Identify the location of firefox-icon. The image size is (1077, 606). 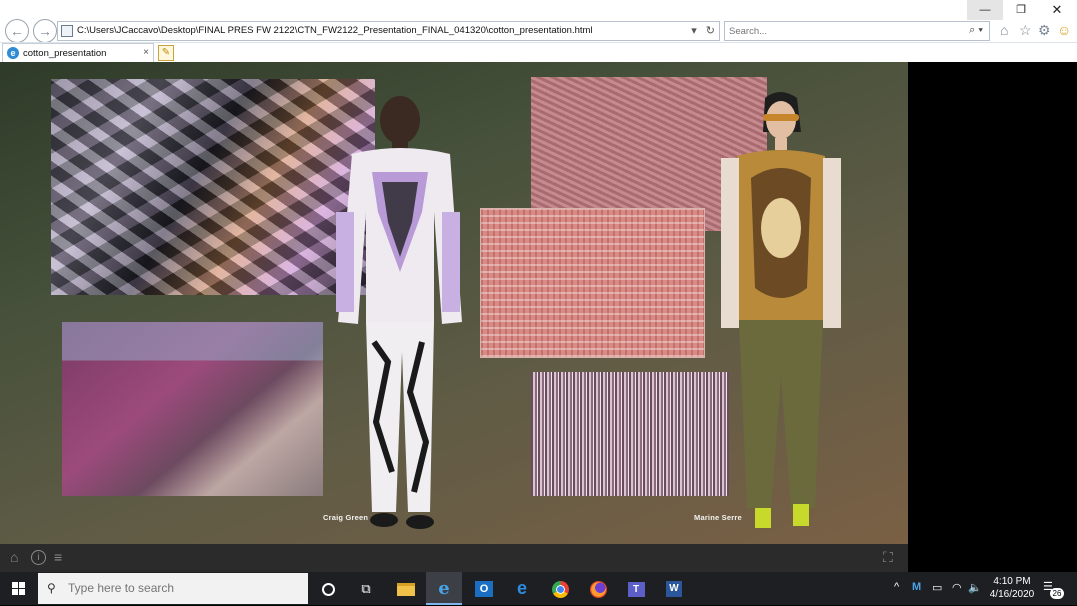
(598, 589).